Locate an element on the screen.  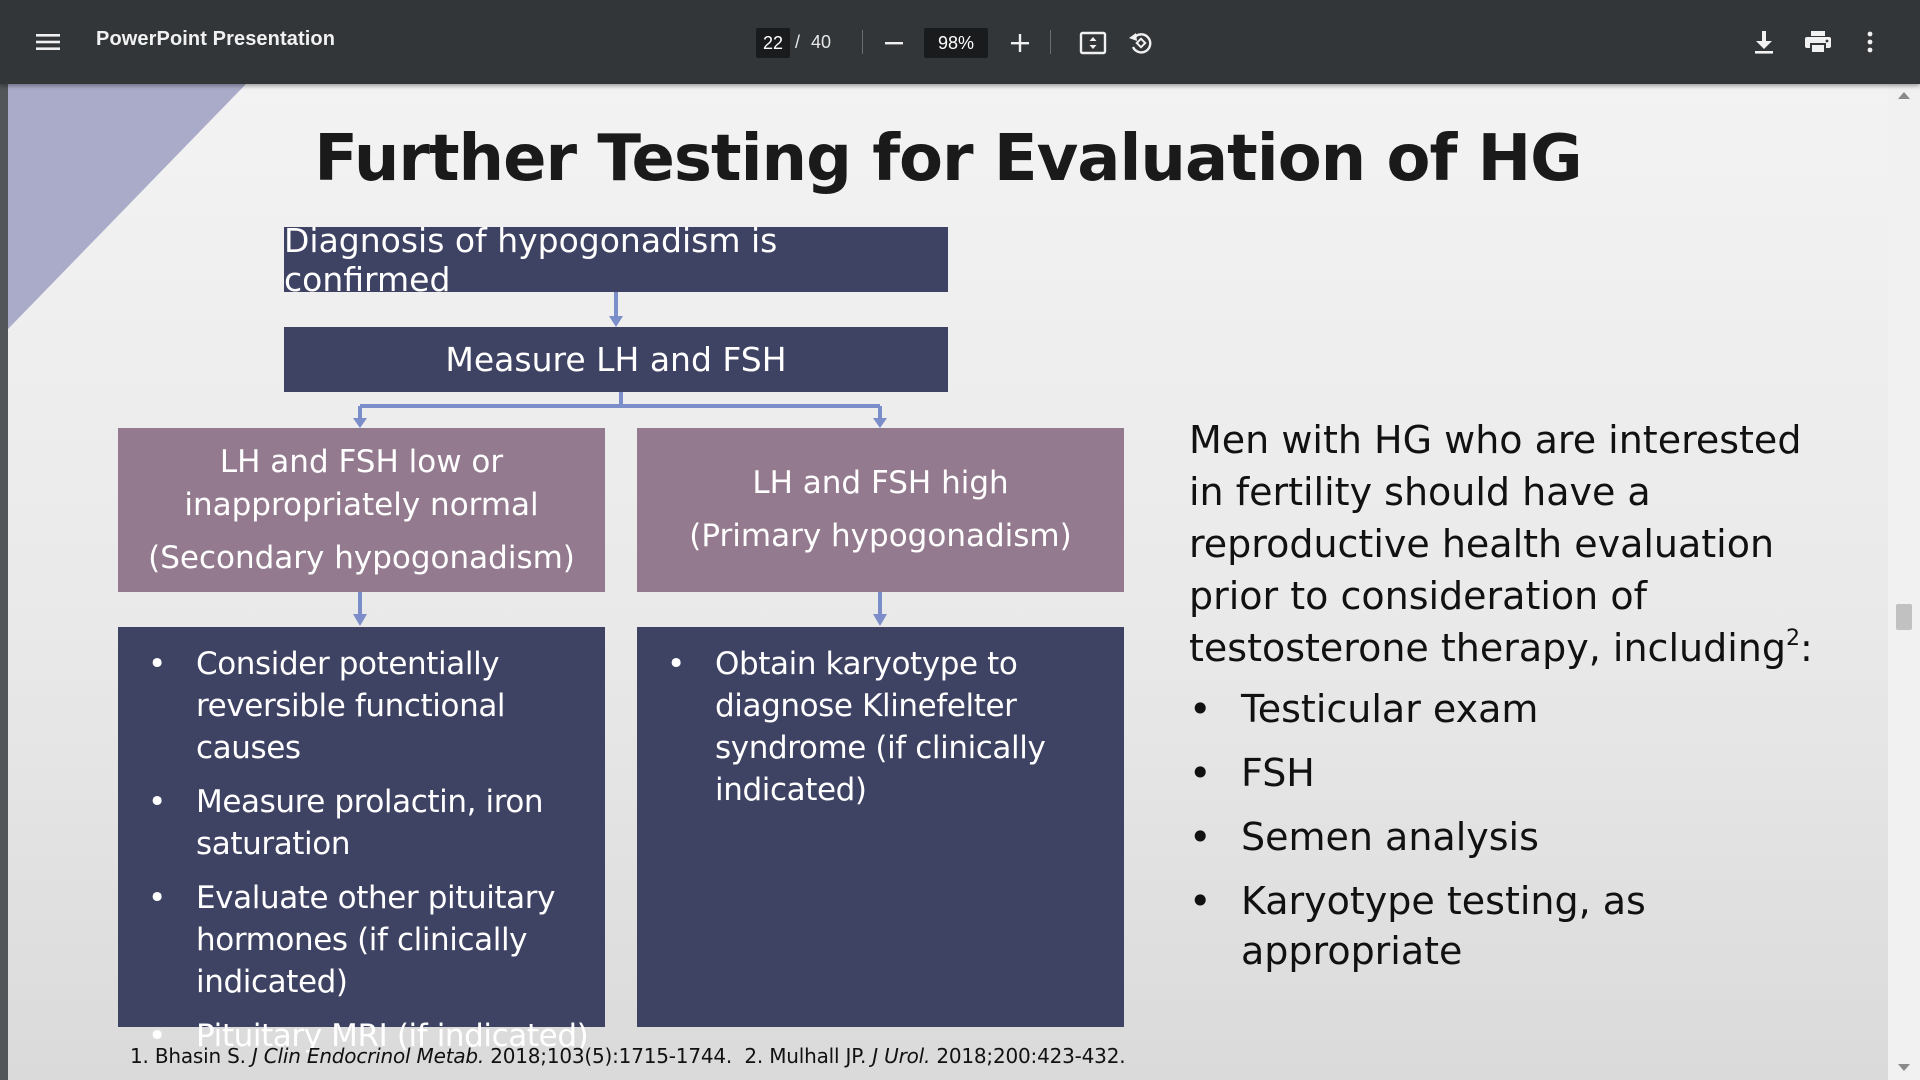
scroll-down-arrow-icon is located at coordinates (1904, 1067).